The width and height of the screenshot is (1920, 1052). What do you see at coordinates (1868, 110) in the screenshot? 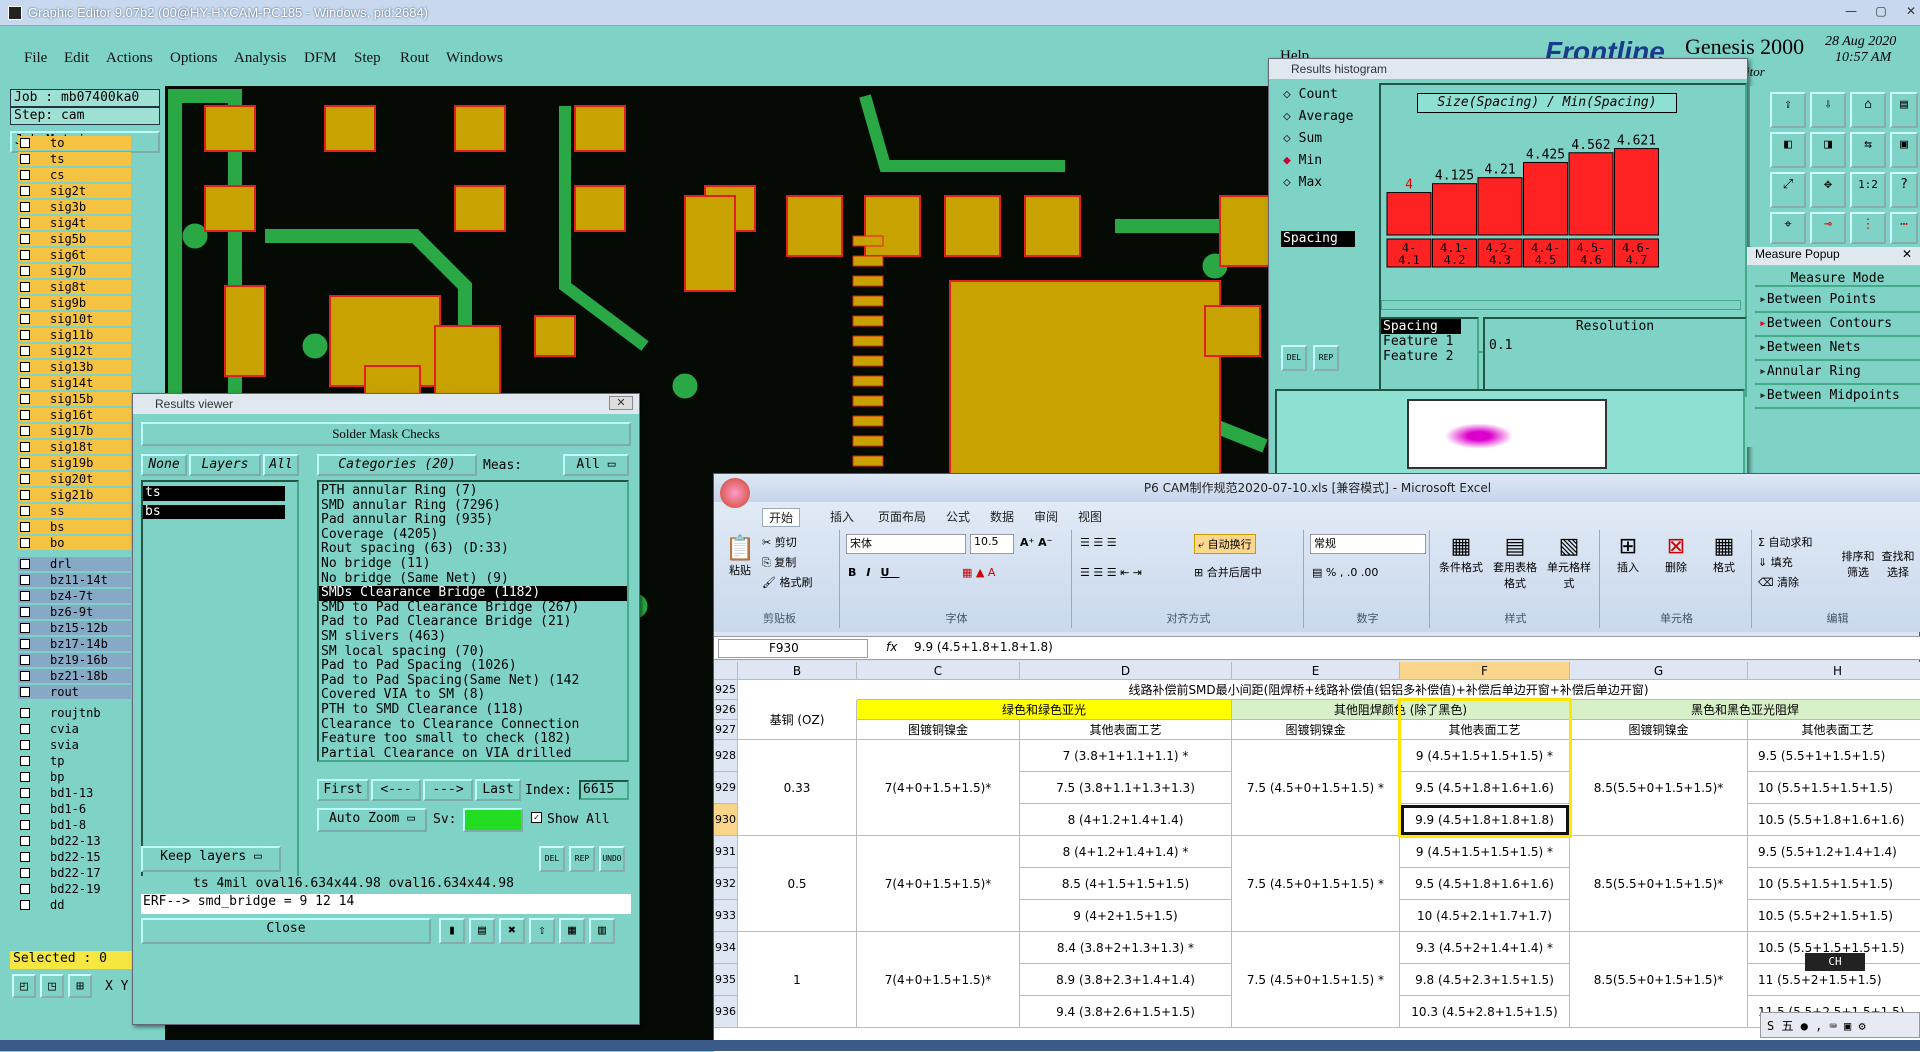
I see `home-icon: ⌂` at bounding box center [1868, 110].